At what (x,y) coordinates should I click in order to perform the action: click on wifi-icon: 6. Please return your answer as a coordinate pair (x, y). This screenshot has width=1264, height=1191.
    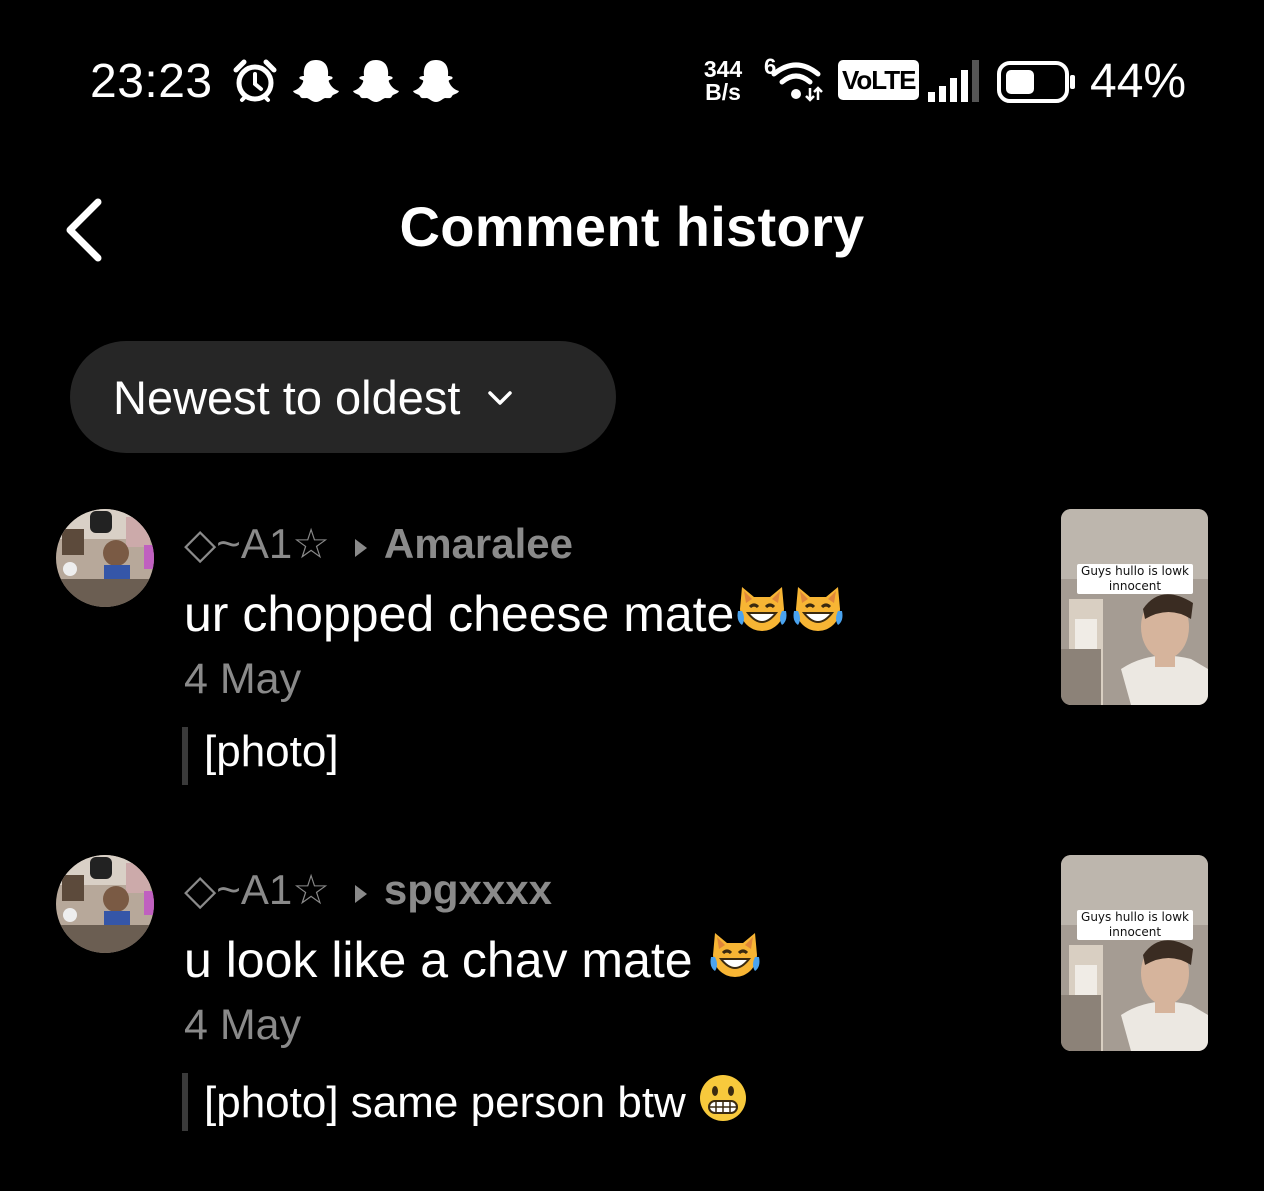
    Looking at the image, I should click on (796, 81).